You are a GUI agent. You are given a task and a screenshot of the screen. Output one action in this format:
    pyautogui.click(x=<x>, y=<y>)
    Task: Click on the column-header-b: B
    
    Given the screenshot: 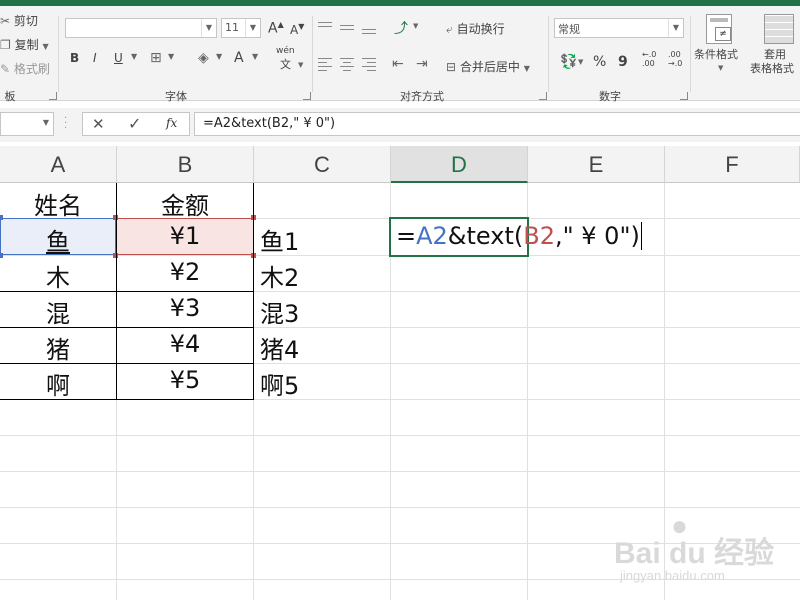 What is the action you would take?
    pyautogui.click(x=185, y=164)
    